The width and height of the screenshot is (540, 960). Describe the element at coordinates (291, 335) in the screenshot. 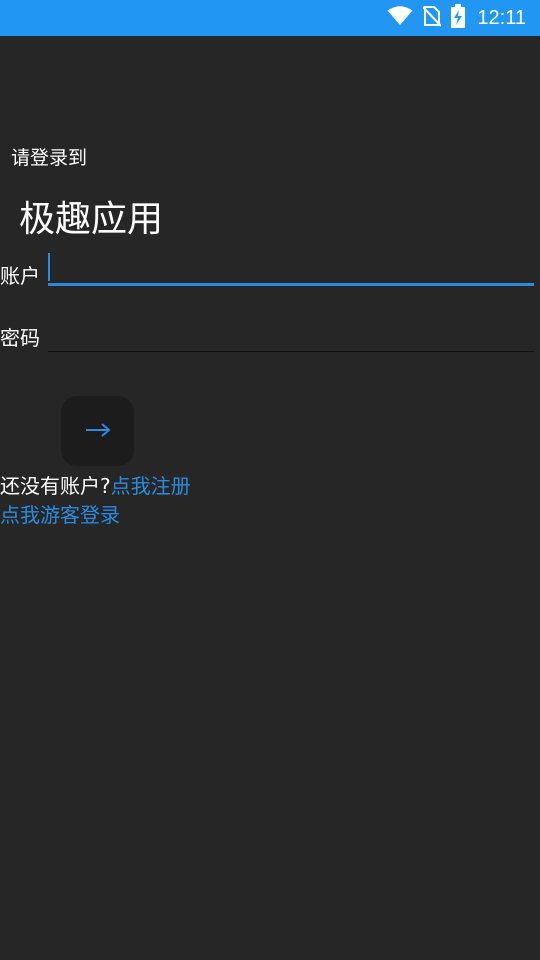

I see `password-input` at that location.